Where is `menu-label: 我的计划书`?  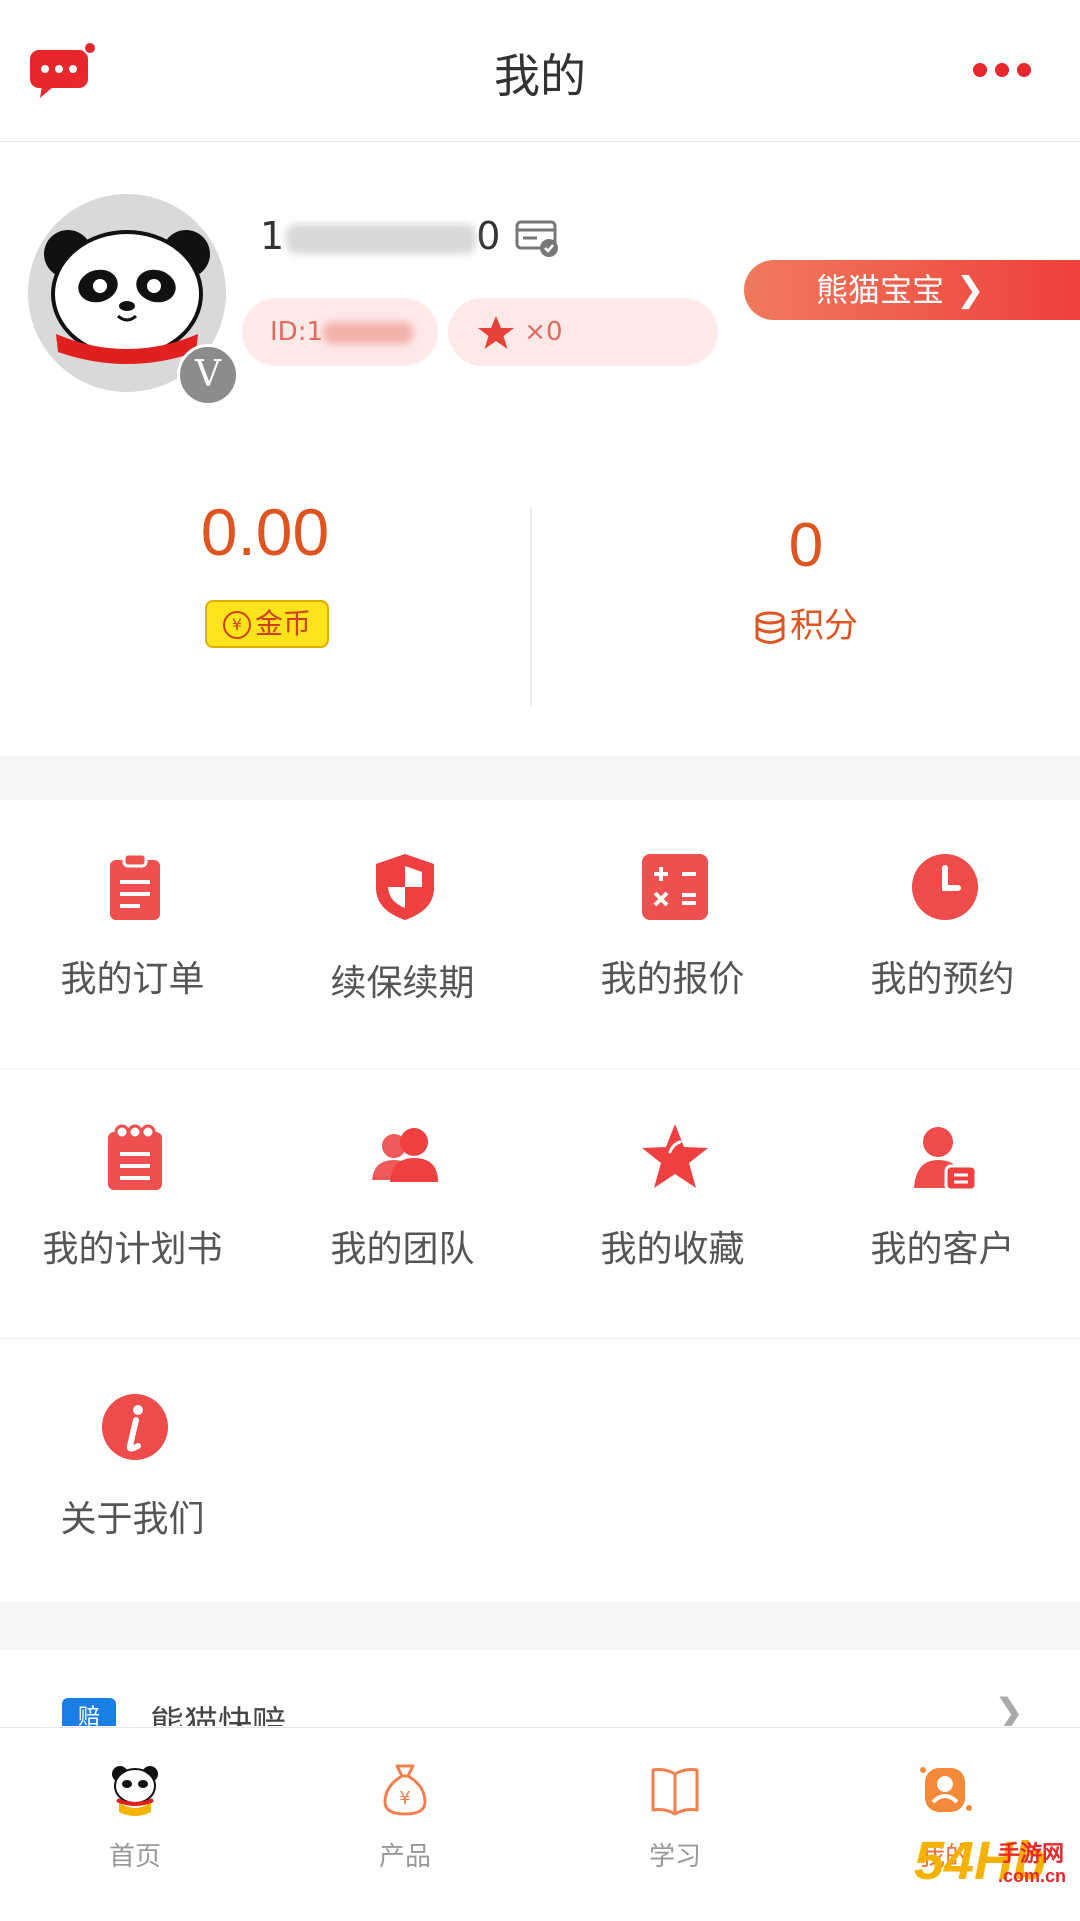
menu-label: 我的计划书 is located at coordinates (132, 1249).